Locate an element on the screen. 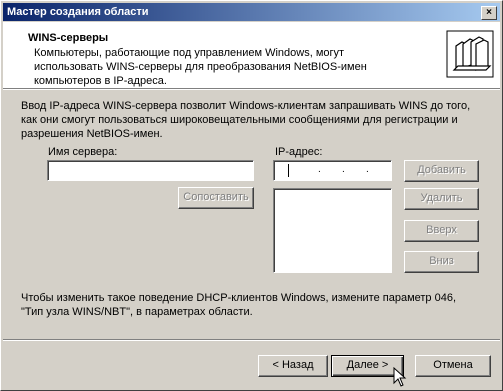 The image size is (503, 391). server-name-input is located at coordinates (150, 170).